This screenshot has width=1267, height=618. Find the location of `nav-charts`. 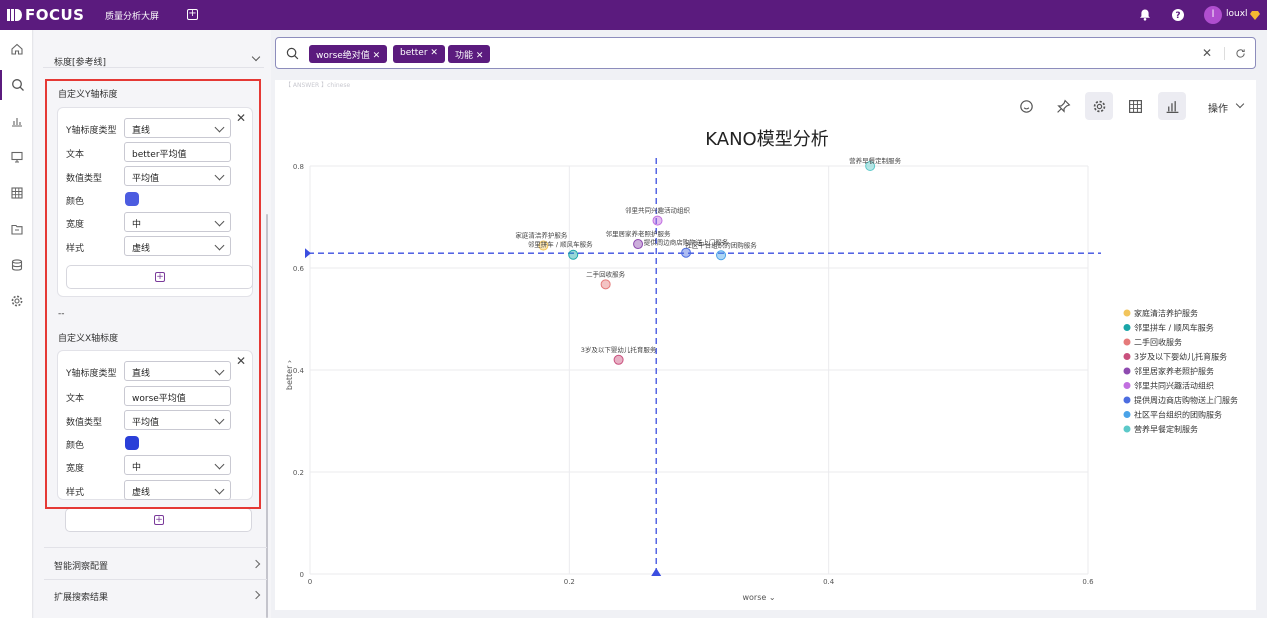

nav-charts is located at coordinates (16, 121).